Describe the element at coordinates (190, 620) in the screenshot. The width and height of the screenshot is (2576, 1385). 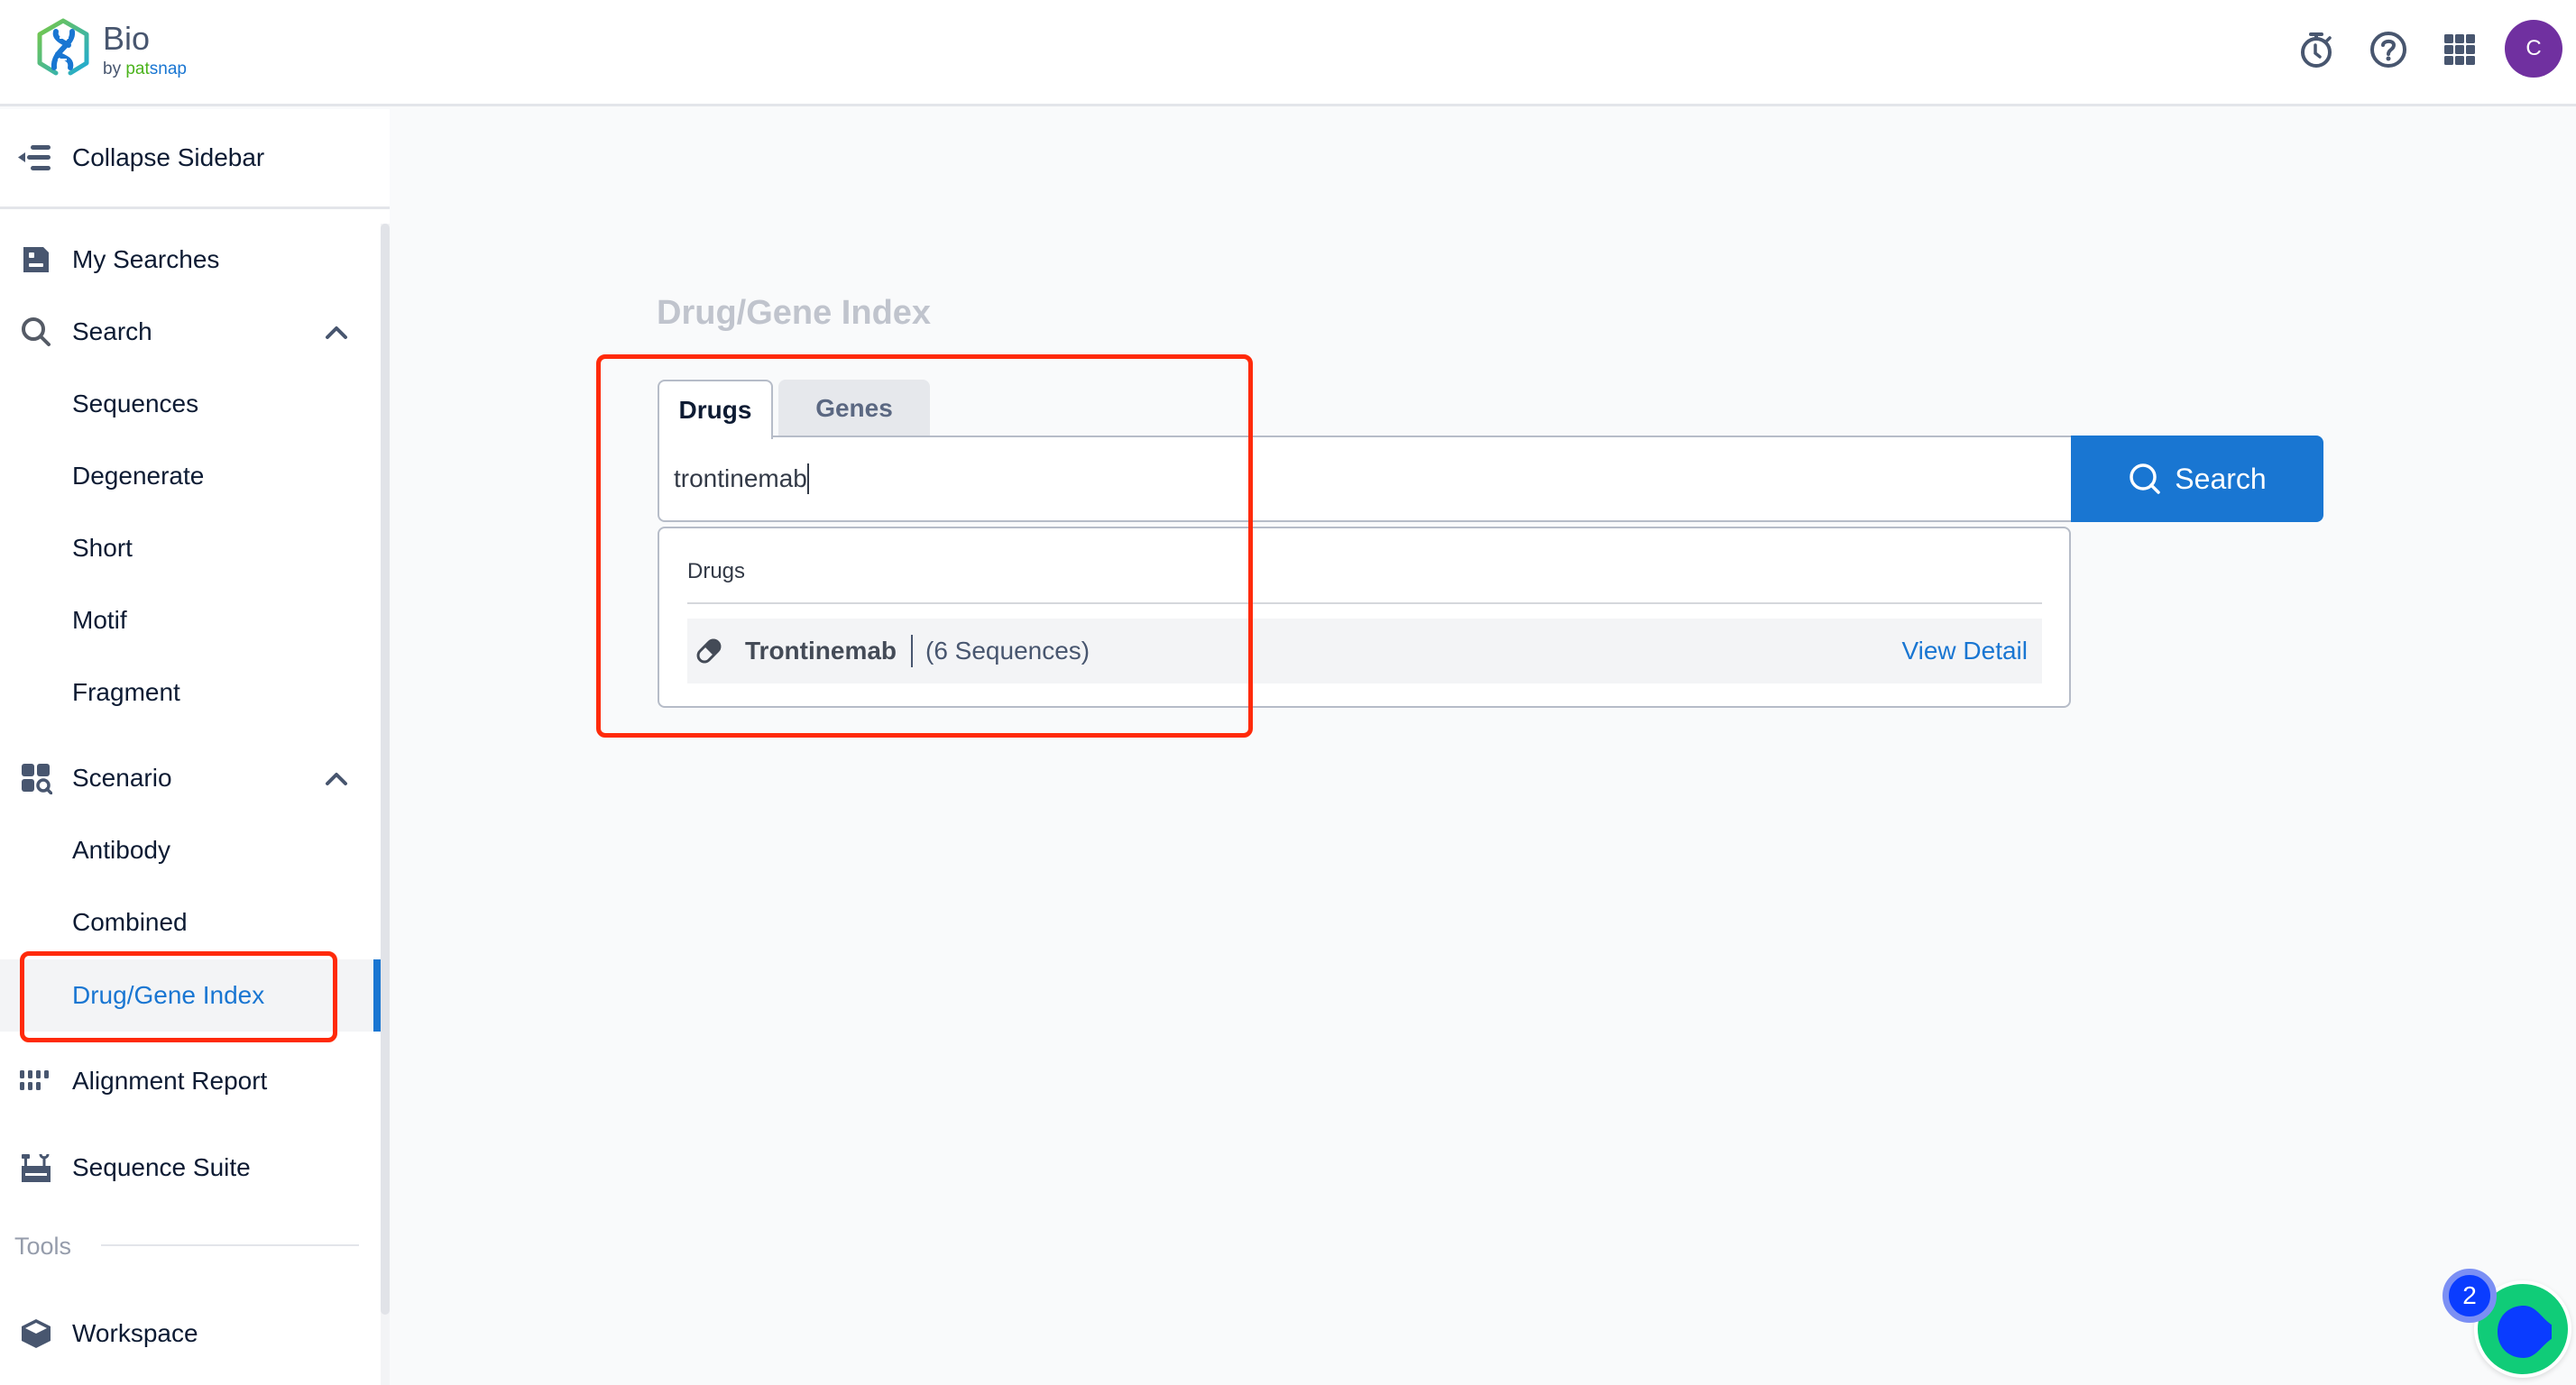
I see `sidebar-item-motif: Motif` at that location.